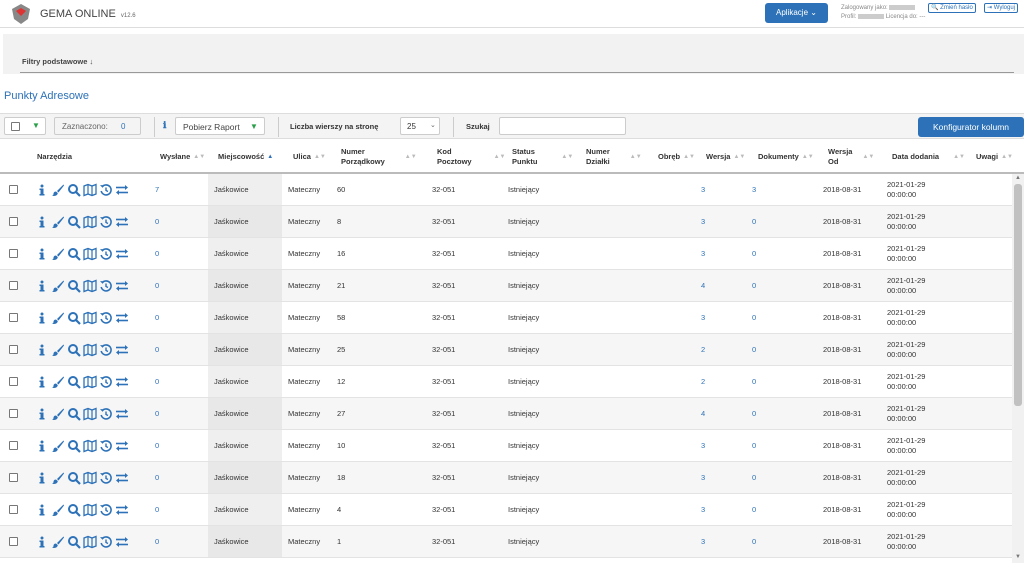 The width and height of the screenshot is (1024, 563). I want to click on column-header-street: Ulica ▲▼, so click(309, 157).